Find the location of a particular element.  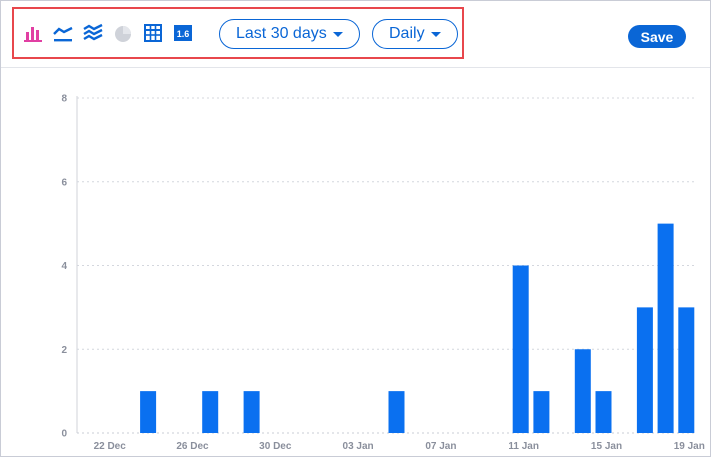

chart-toolbar: 1.6 Last 30 days Daily Save is located at coordinates (355, 34).